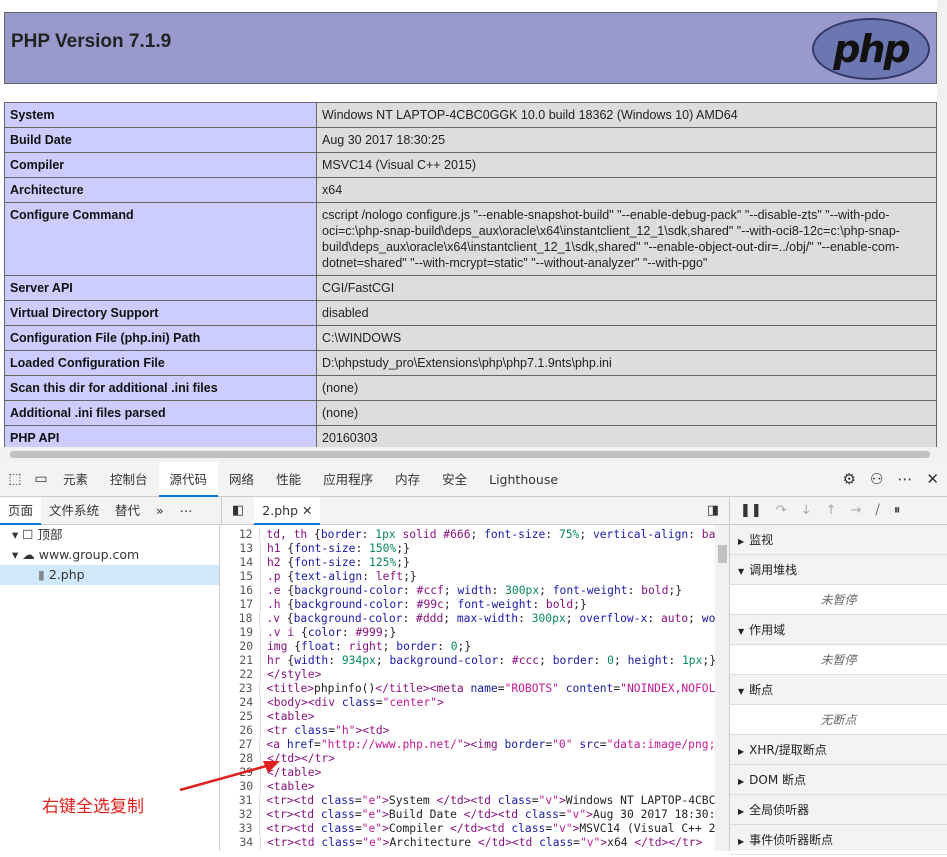 The image size is (947, 857). Describe the element at coordinates (475, 773) in the screenshot. I see `code-line: 29</table>` at that location.